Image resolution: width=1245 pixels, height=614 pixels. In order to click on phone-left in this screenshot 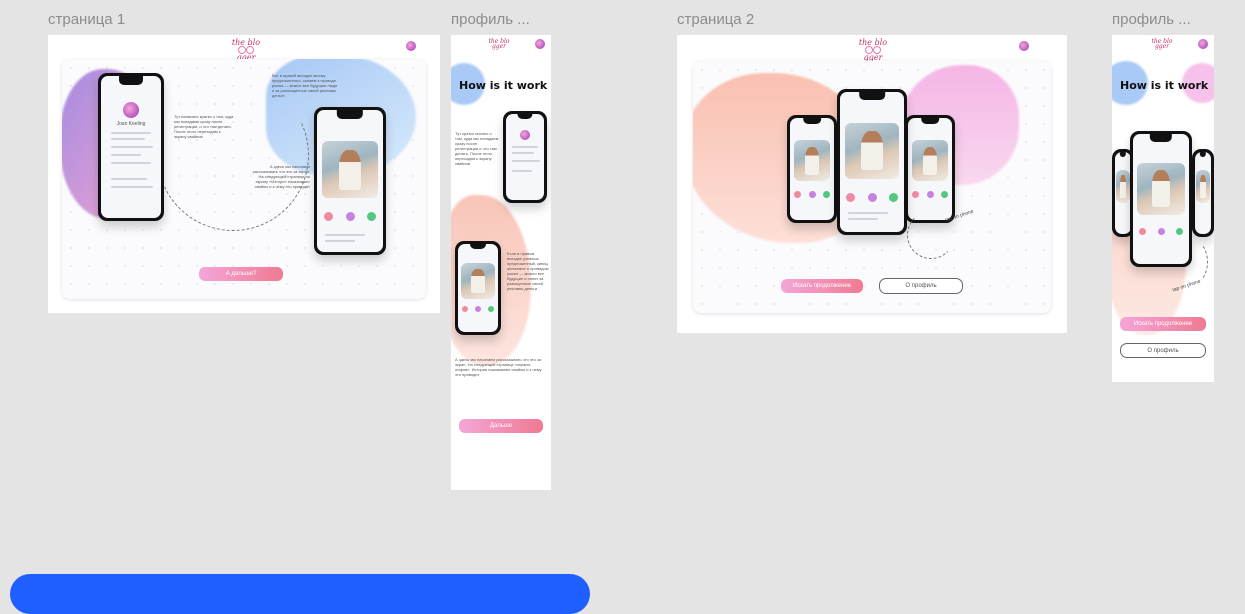, I will do `click(812, 169)`.